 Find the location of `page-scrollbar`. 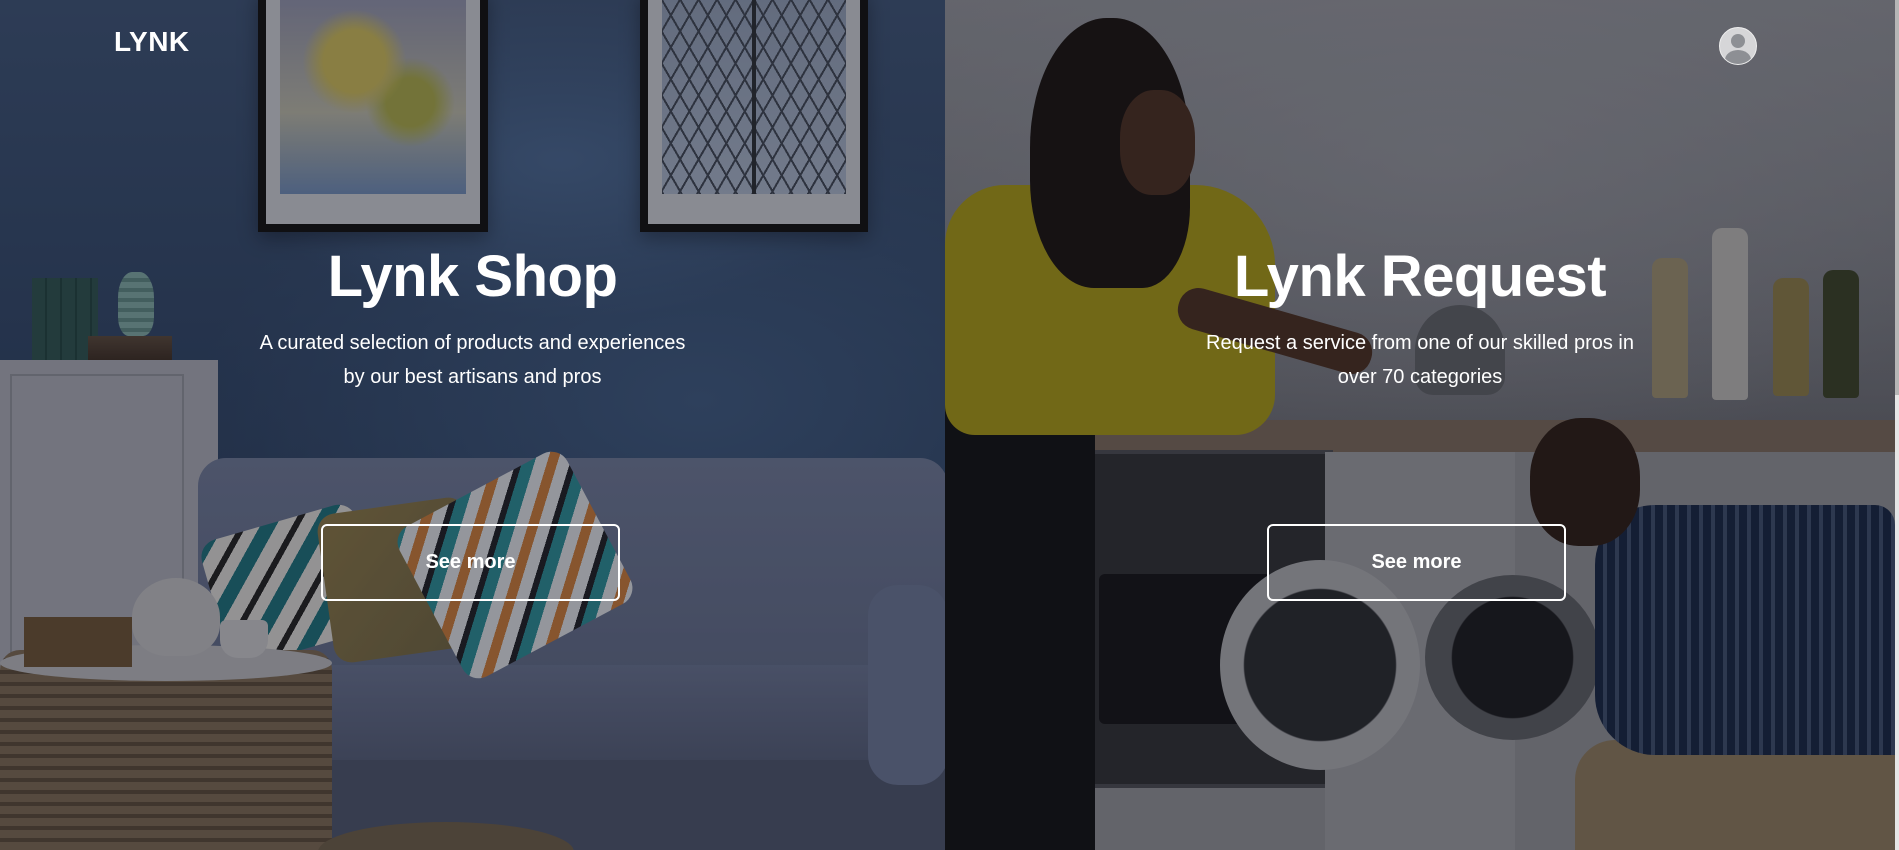

page-scrollbar is located at coordinates (1897, 425).